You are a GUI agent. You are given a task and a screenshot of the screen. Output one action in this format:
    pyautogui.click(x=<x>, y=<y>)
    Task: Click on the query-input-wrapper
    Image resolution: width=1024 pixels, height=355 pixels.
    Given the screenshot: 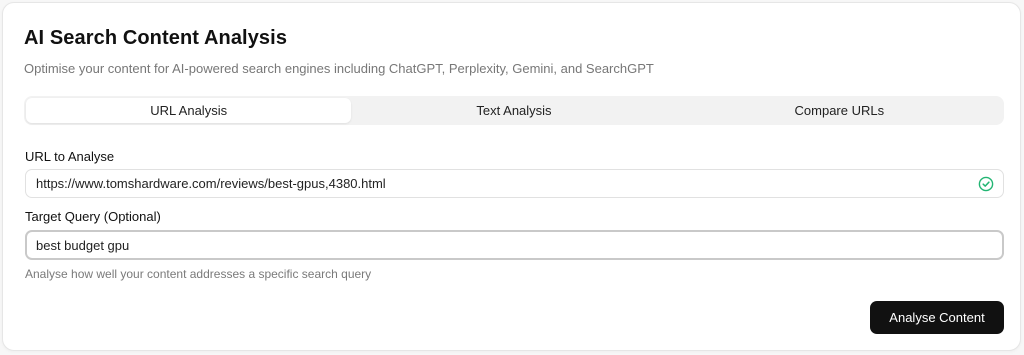 What is the action you would take?
    pyautogui.click(x=514, y=245)
    